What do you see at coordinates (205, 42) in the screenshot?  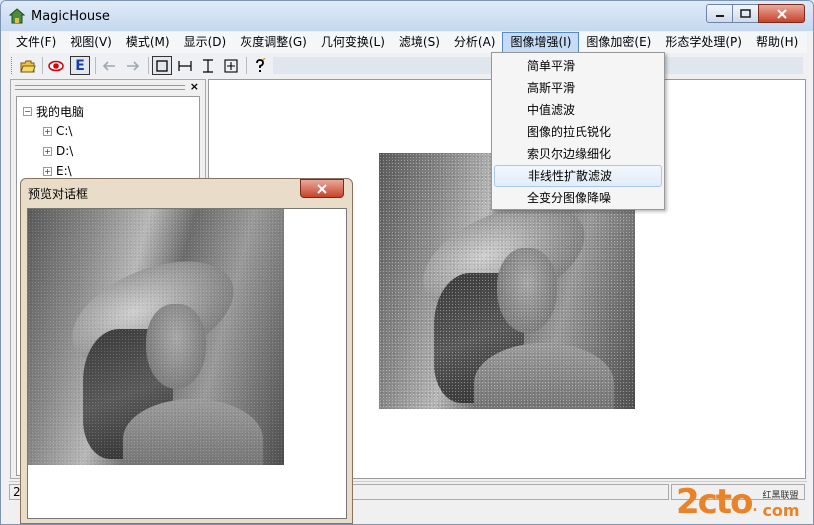 I see `menu-display: 显示(D)` at bounding box center [205, 42].